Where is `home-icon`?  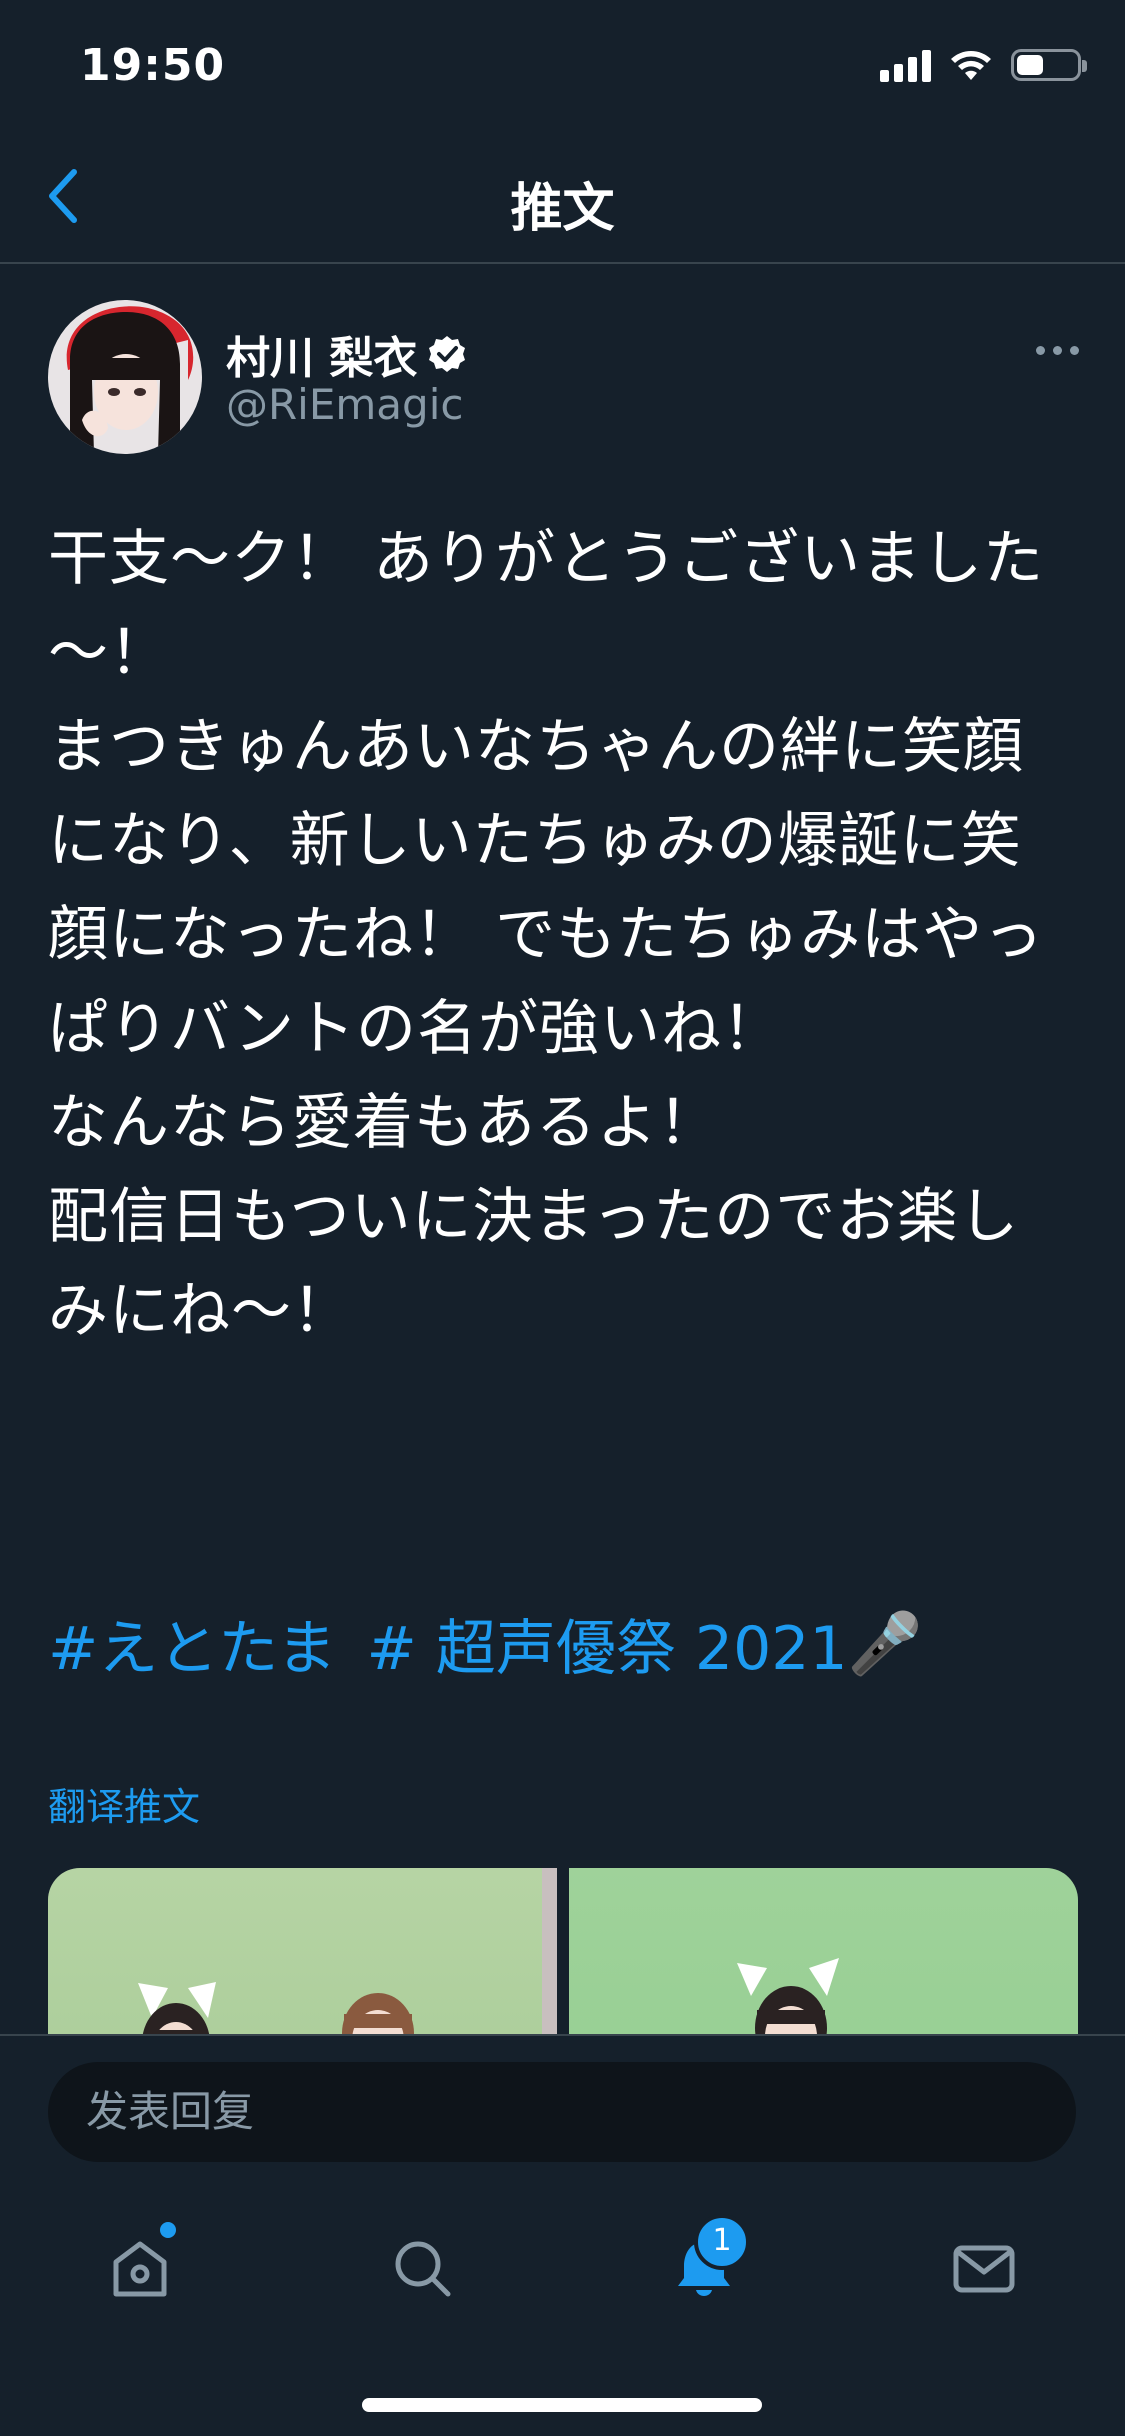
home-icon is located at coordinates (140, 2269).